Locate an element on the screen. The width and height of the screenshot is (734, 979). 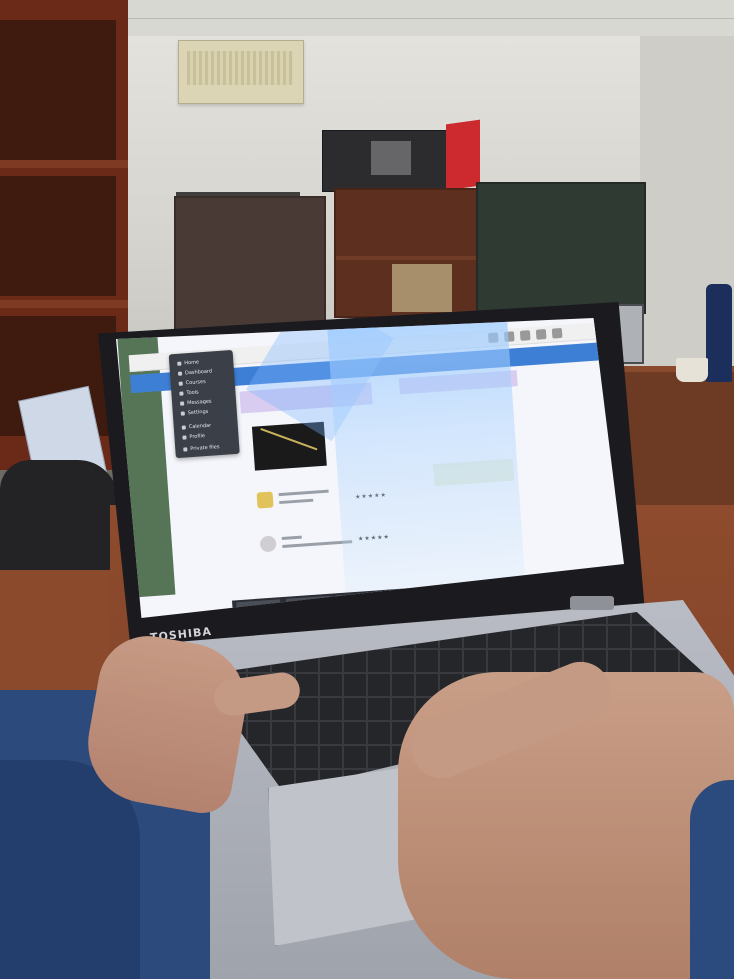
cardboard-box is located at coordinates (422, 288).